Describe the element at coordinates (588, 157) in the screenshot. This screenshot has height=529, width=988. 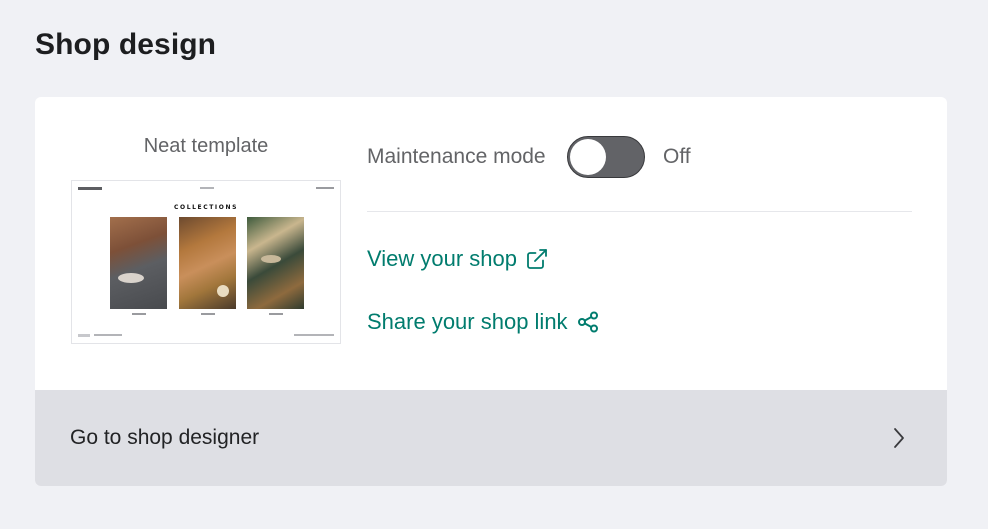
I see `toggle-knob` at that location.